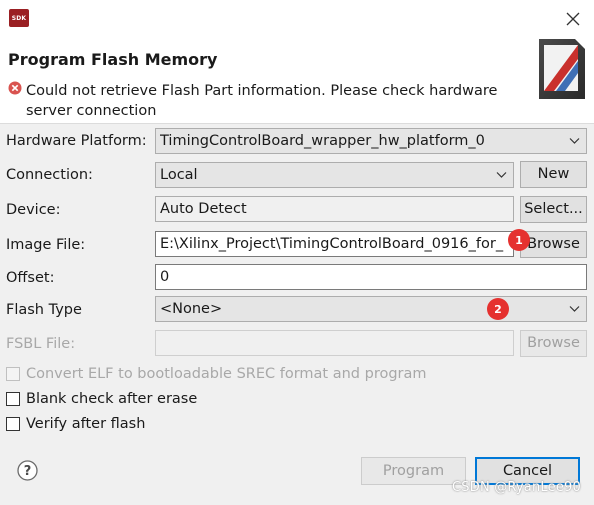 The height and width of the screenshot is (505, 594). I want to click on device-label: Device:, so click(33, 210).